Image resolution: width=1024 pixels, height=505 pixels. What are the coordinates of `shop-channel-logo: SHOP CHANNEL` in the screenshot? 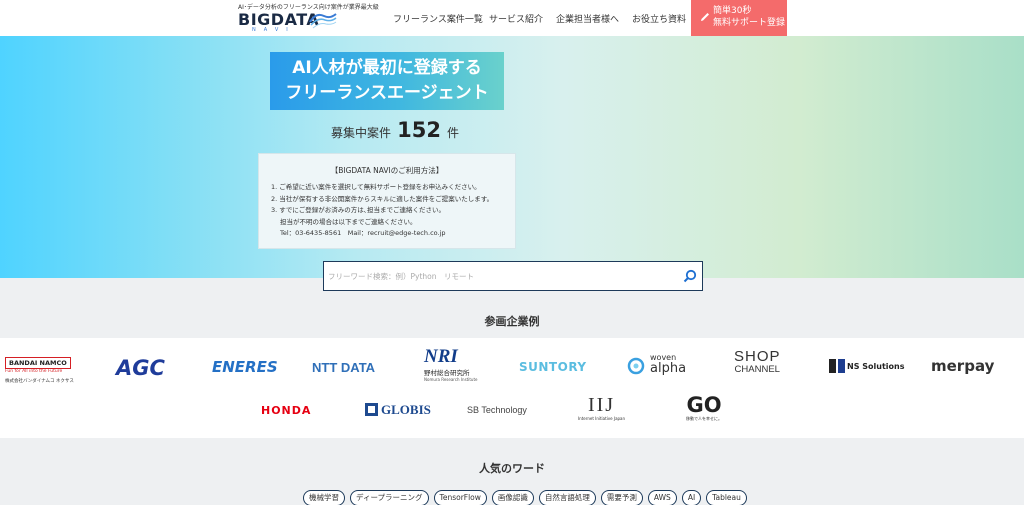 It's located at (757, 361).